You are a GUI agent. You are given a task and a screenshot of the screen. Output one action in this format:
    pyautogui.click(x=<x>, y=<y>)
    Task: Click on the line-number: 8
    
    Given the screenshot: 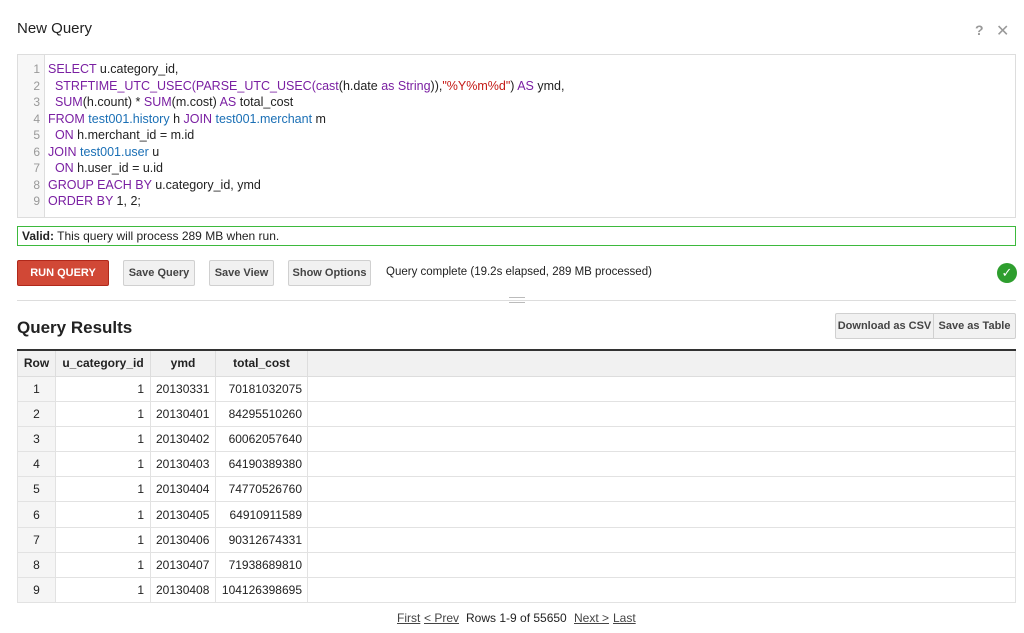 What is the action you would take?
    pyautogui.click(x=36, y=184)
    